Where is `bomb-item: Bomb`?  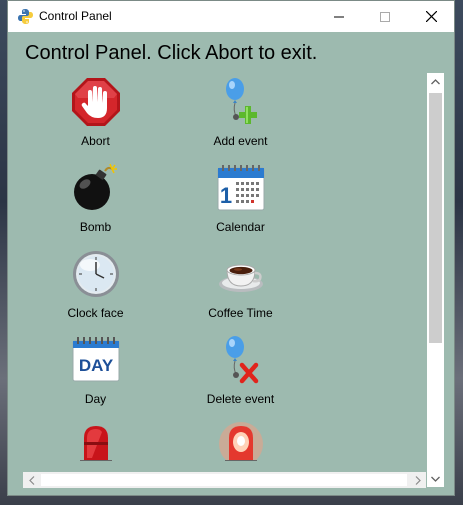
bomb-item: Bomb is located at coordinates (95, 202).